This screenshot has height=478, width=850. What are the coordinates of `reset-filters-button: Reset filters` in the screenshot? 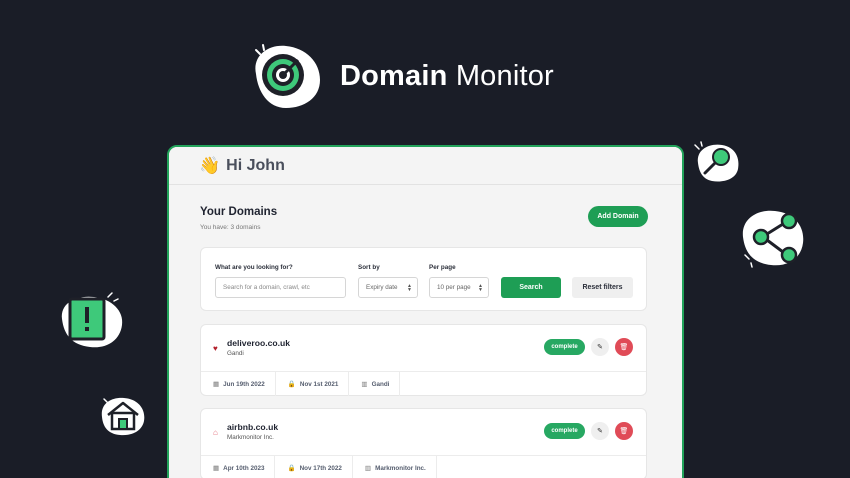 It's located at (602, 287).